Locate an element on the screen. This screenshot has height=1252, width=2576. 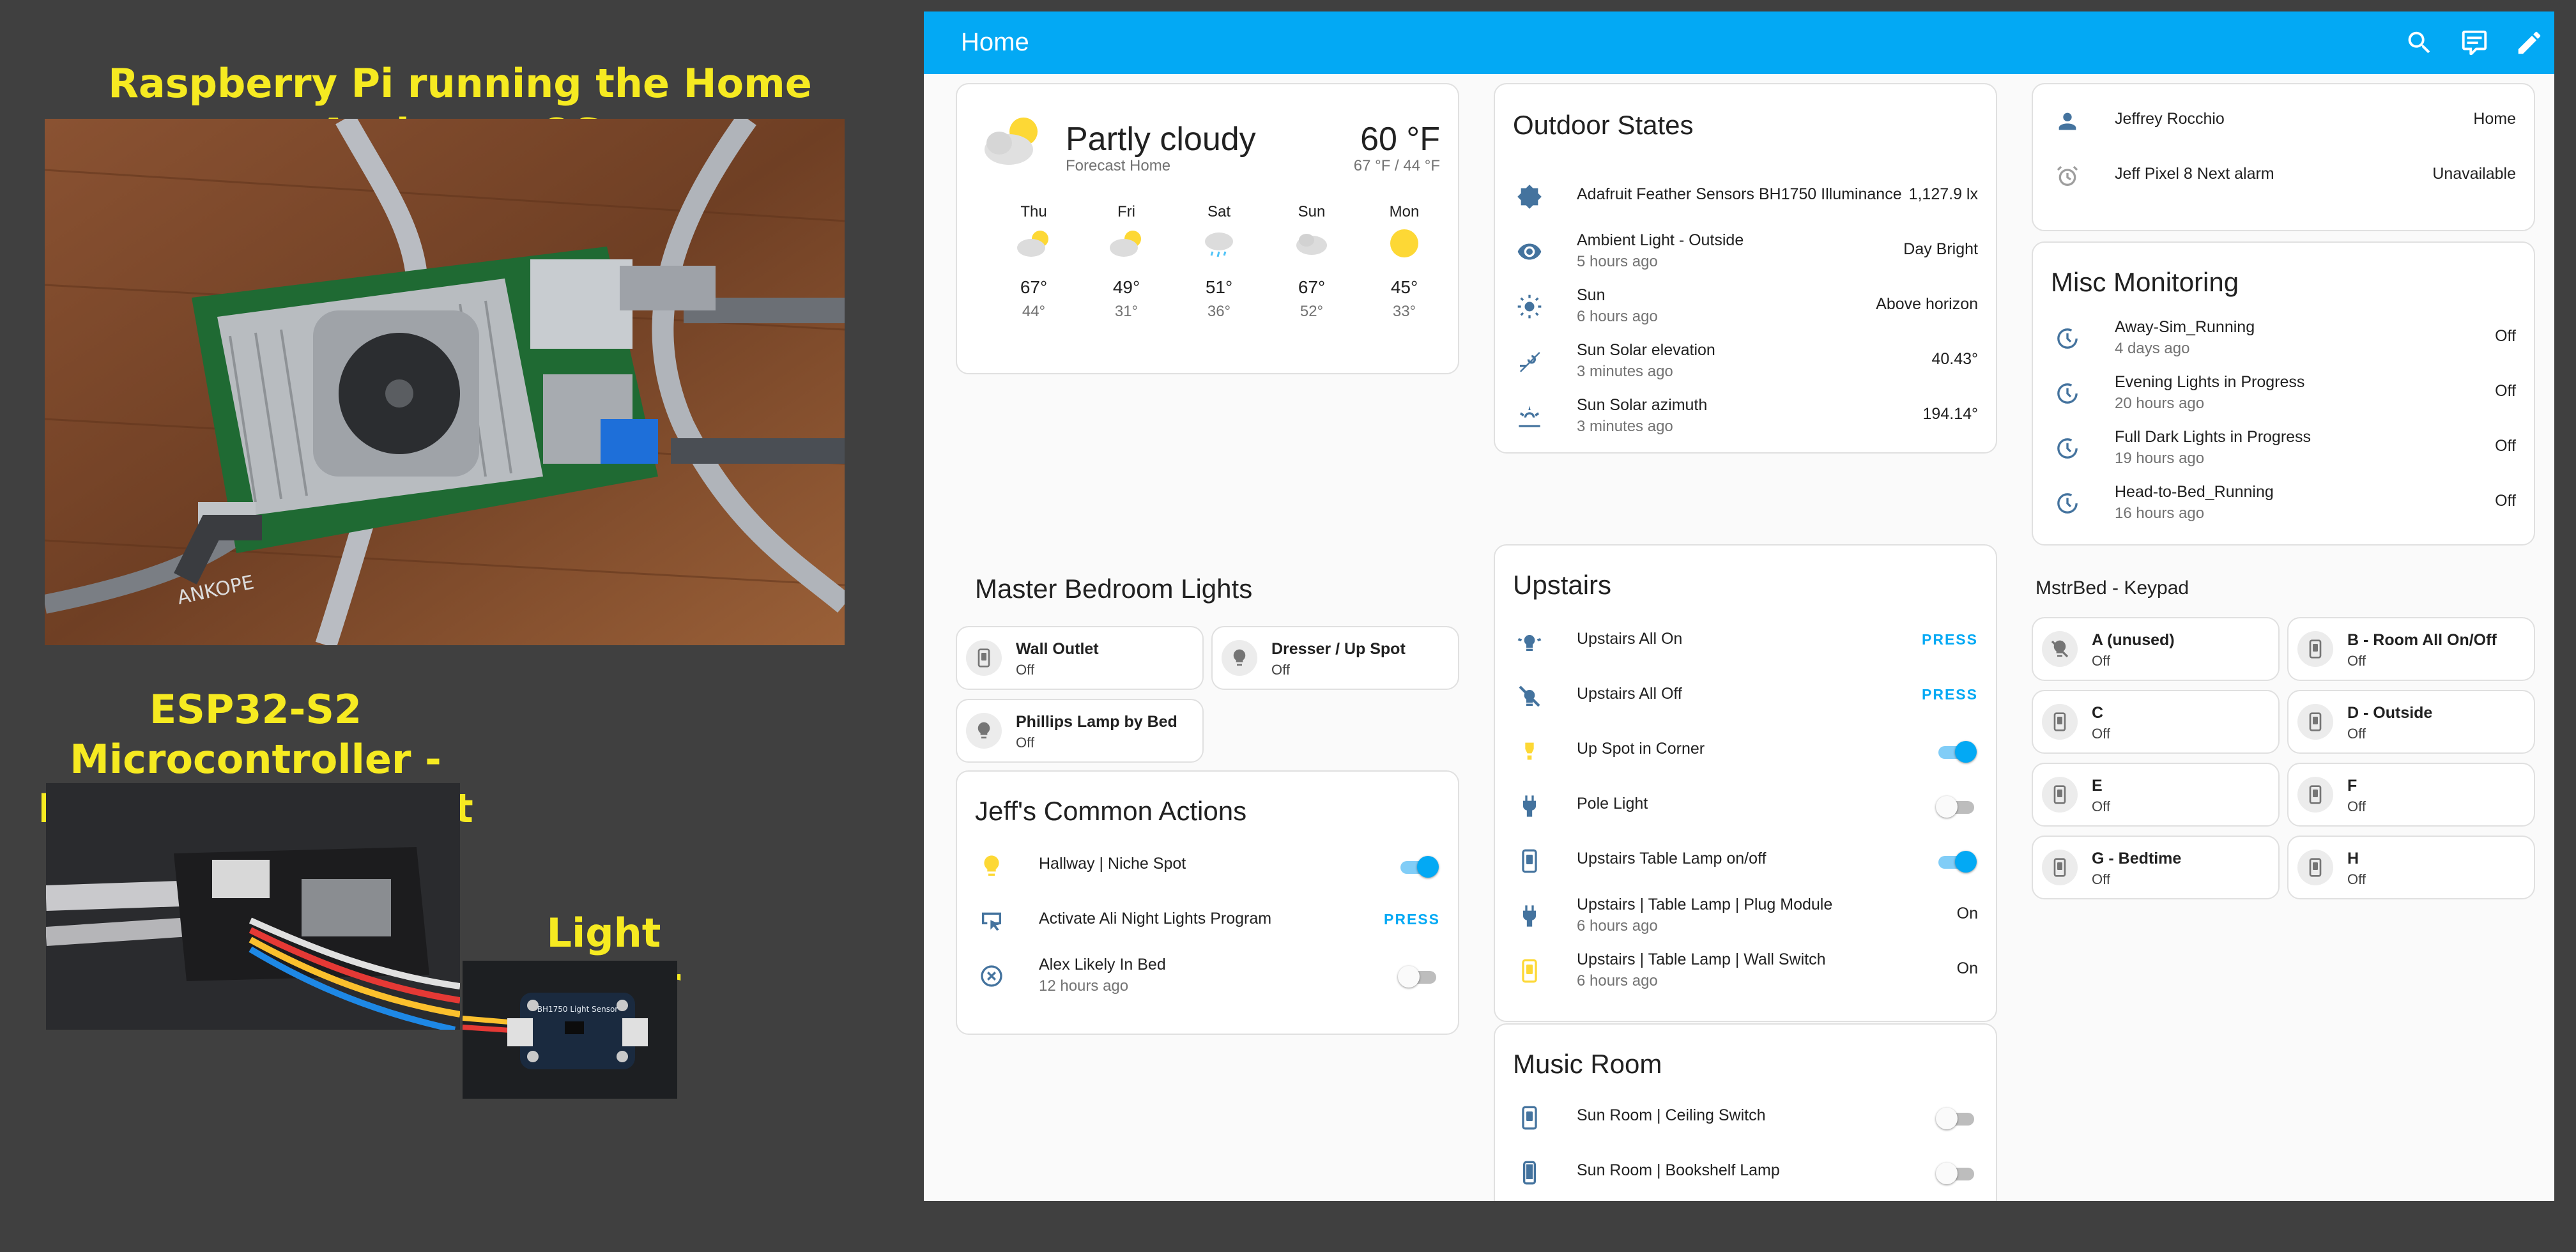
entity-row: Away-Sim_Running 4 days ago Off is located at coordinates (2283, 338).